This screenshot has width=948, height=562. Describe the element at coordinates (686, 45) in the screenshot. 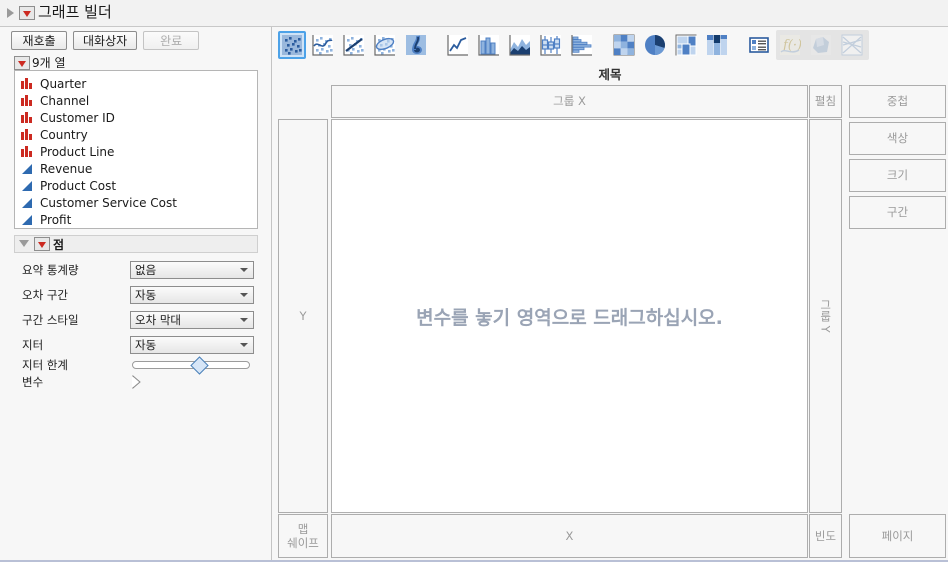

I see `treemap-icon` at that location.